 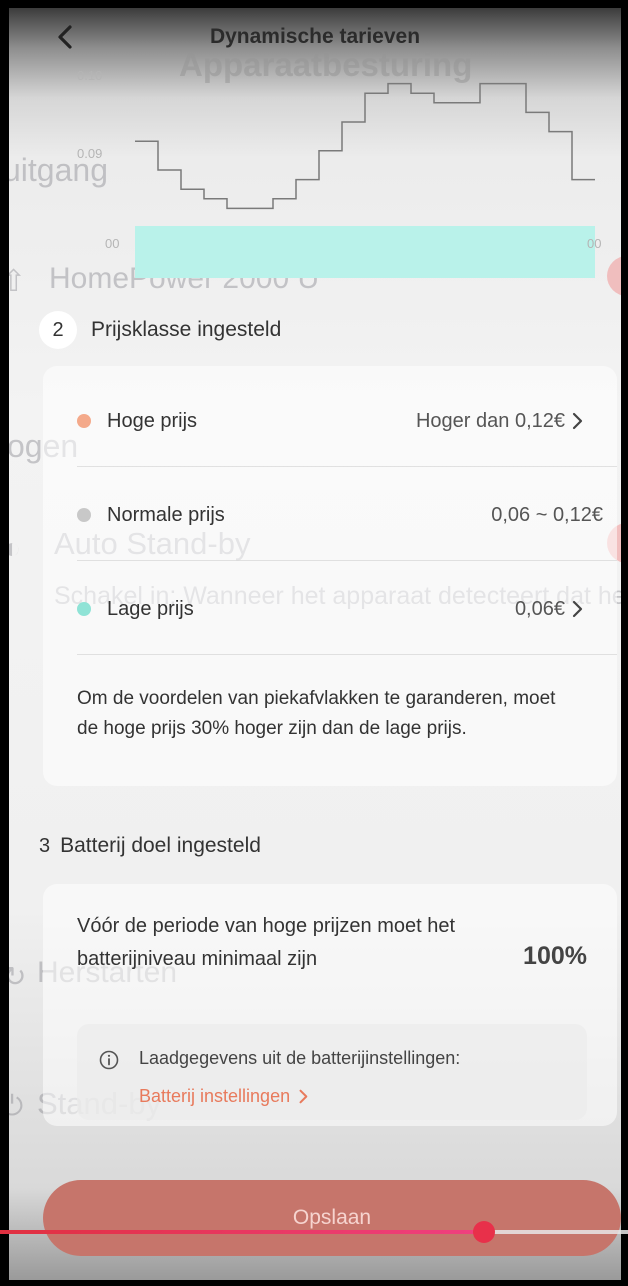 What do you see at coordinates (58, 330) in the screenshot?
I see `step-number: 2` at bounding box center [58, 330].